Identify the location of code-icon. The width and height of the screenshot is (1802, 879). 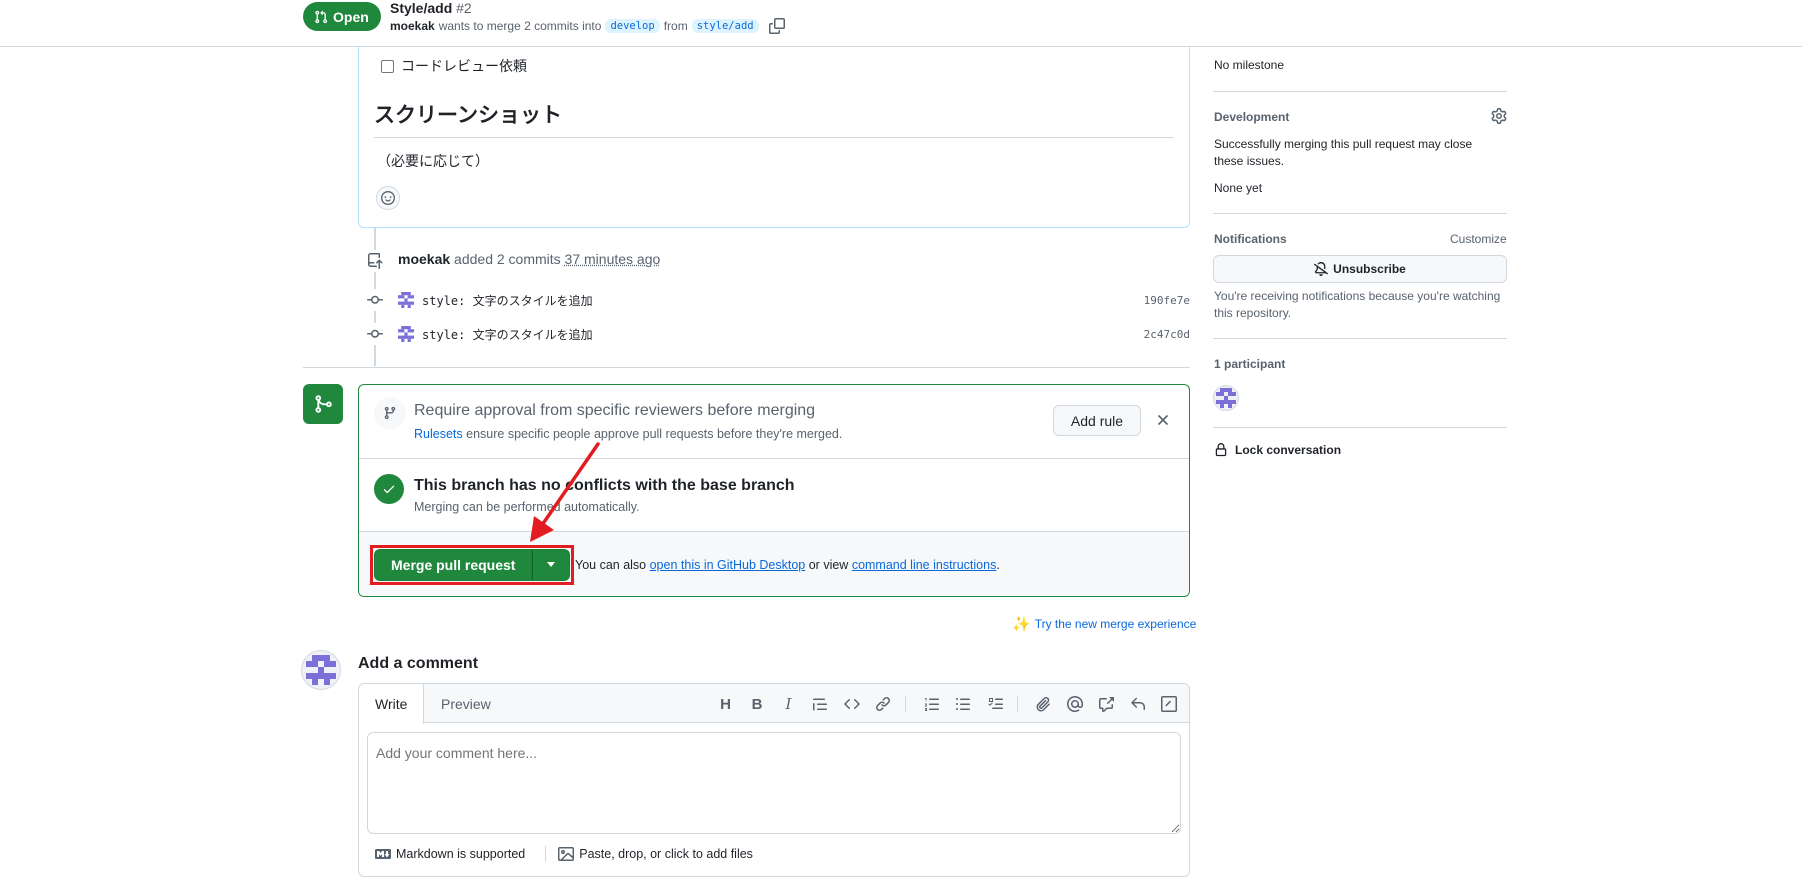
(852, 704).